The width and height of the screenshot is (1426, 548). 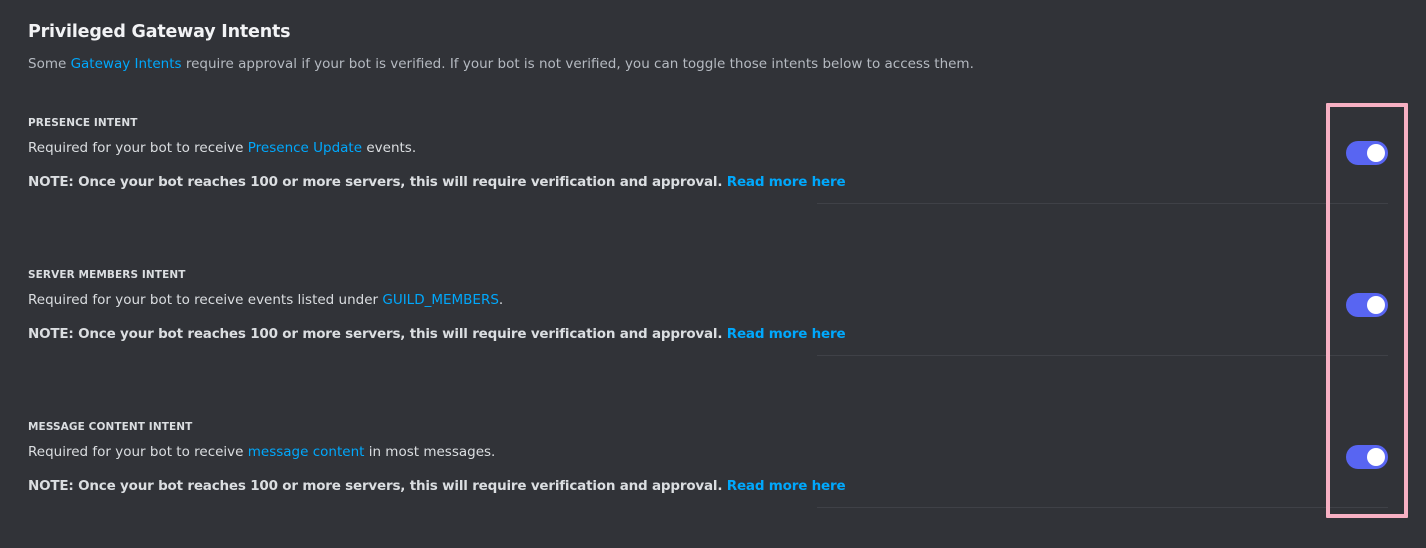 What do you see at coordinates (501, 300) in the screenshot?
I see `intent-desc-suffix: .` at bounding box center [501, 300].